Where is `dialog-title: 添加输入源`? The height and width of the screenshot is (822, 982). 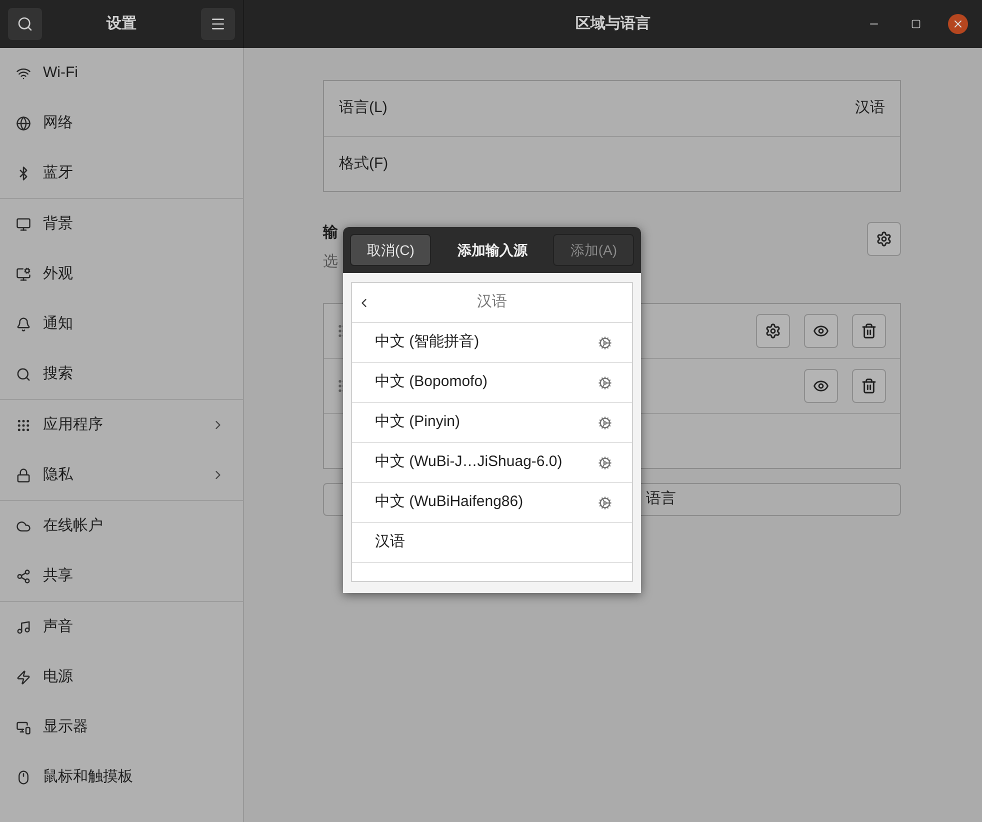 dialog-title: 添加输入源 is located at coordinates (492, 250).